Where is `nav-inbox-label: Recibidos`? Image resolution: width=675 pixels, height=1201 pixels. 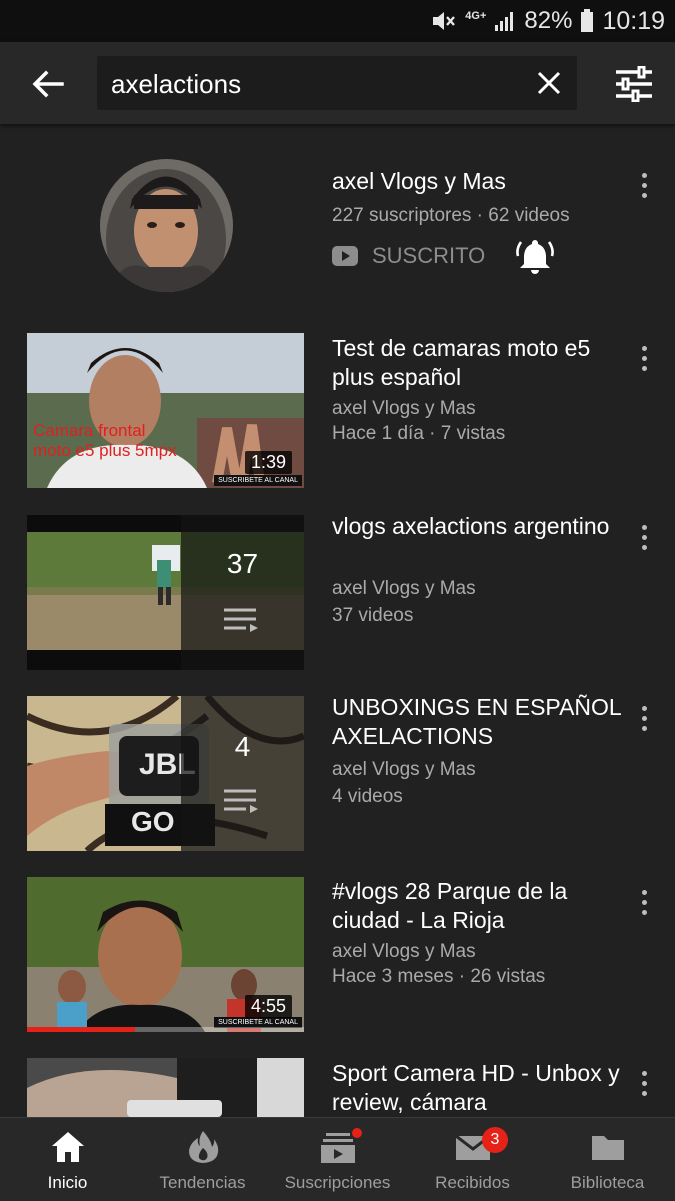 nav-inbox-label: Recibidos is located at coordinates (472, 1182).